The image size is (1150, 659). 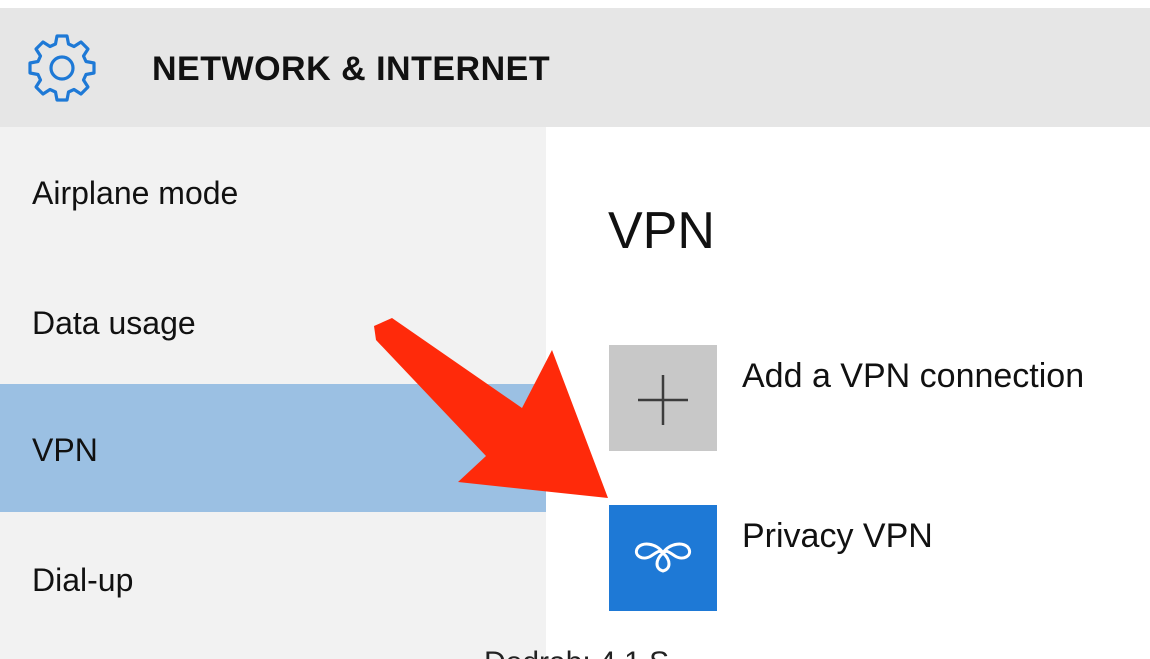 I want to click on sidebar-item-data-usage: Data usage, so click(x=273, y=319).